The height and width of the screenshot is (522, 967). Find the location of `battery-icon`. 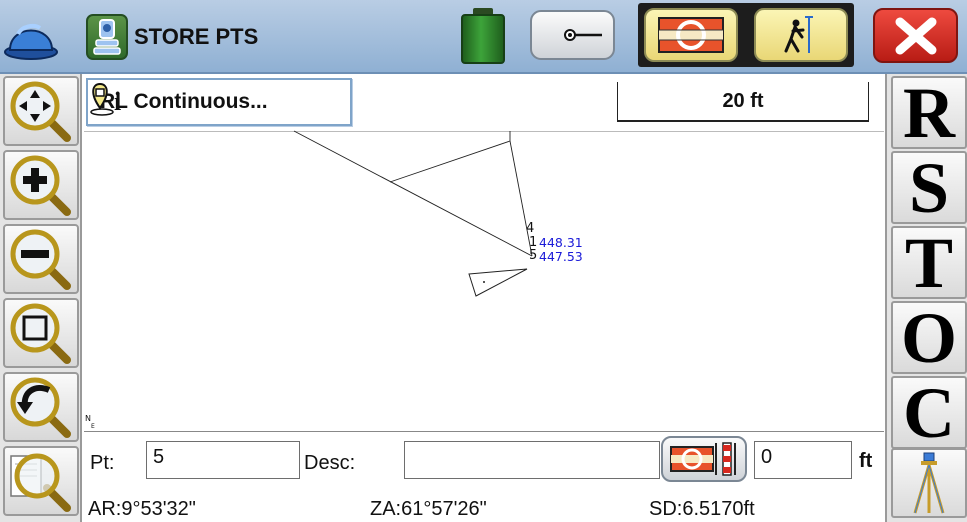

battery-icon is located at coordinates (483, 36).